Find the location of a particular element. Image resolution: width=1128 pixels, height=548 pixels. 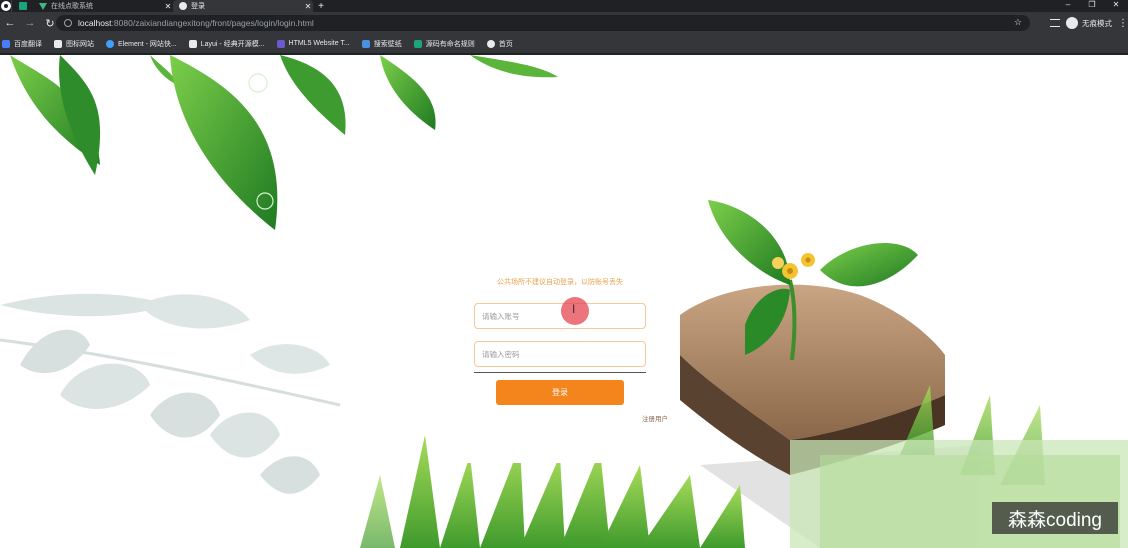

globe-icon is located at coordinates (490, 43).